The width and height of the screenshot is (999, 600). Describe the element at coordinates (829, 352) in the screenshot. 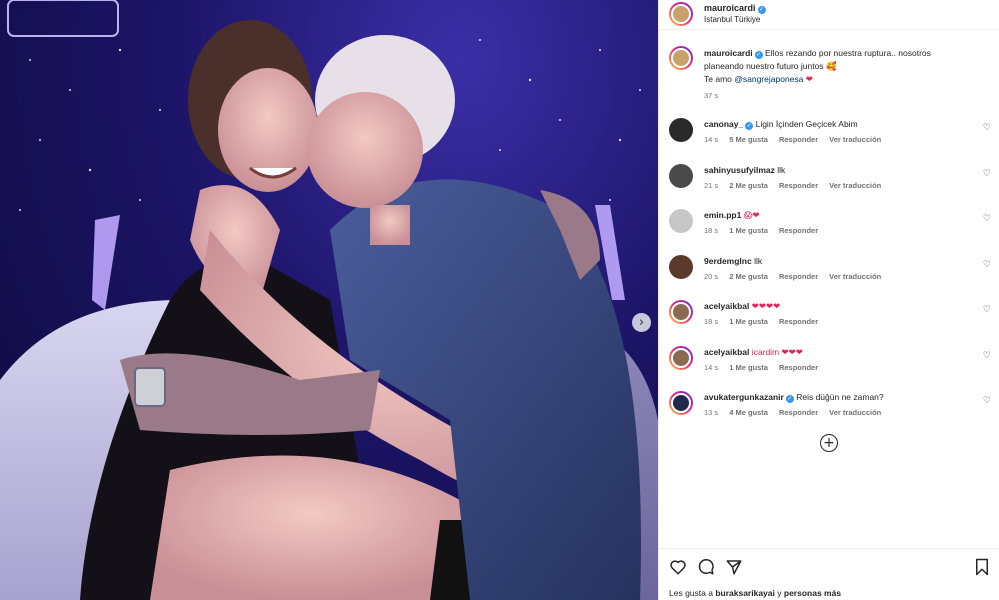

I see `comment-text: acelyaikbal icardim ❤❤❤` at that location.